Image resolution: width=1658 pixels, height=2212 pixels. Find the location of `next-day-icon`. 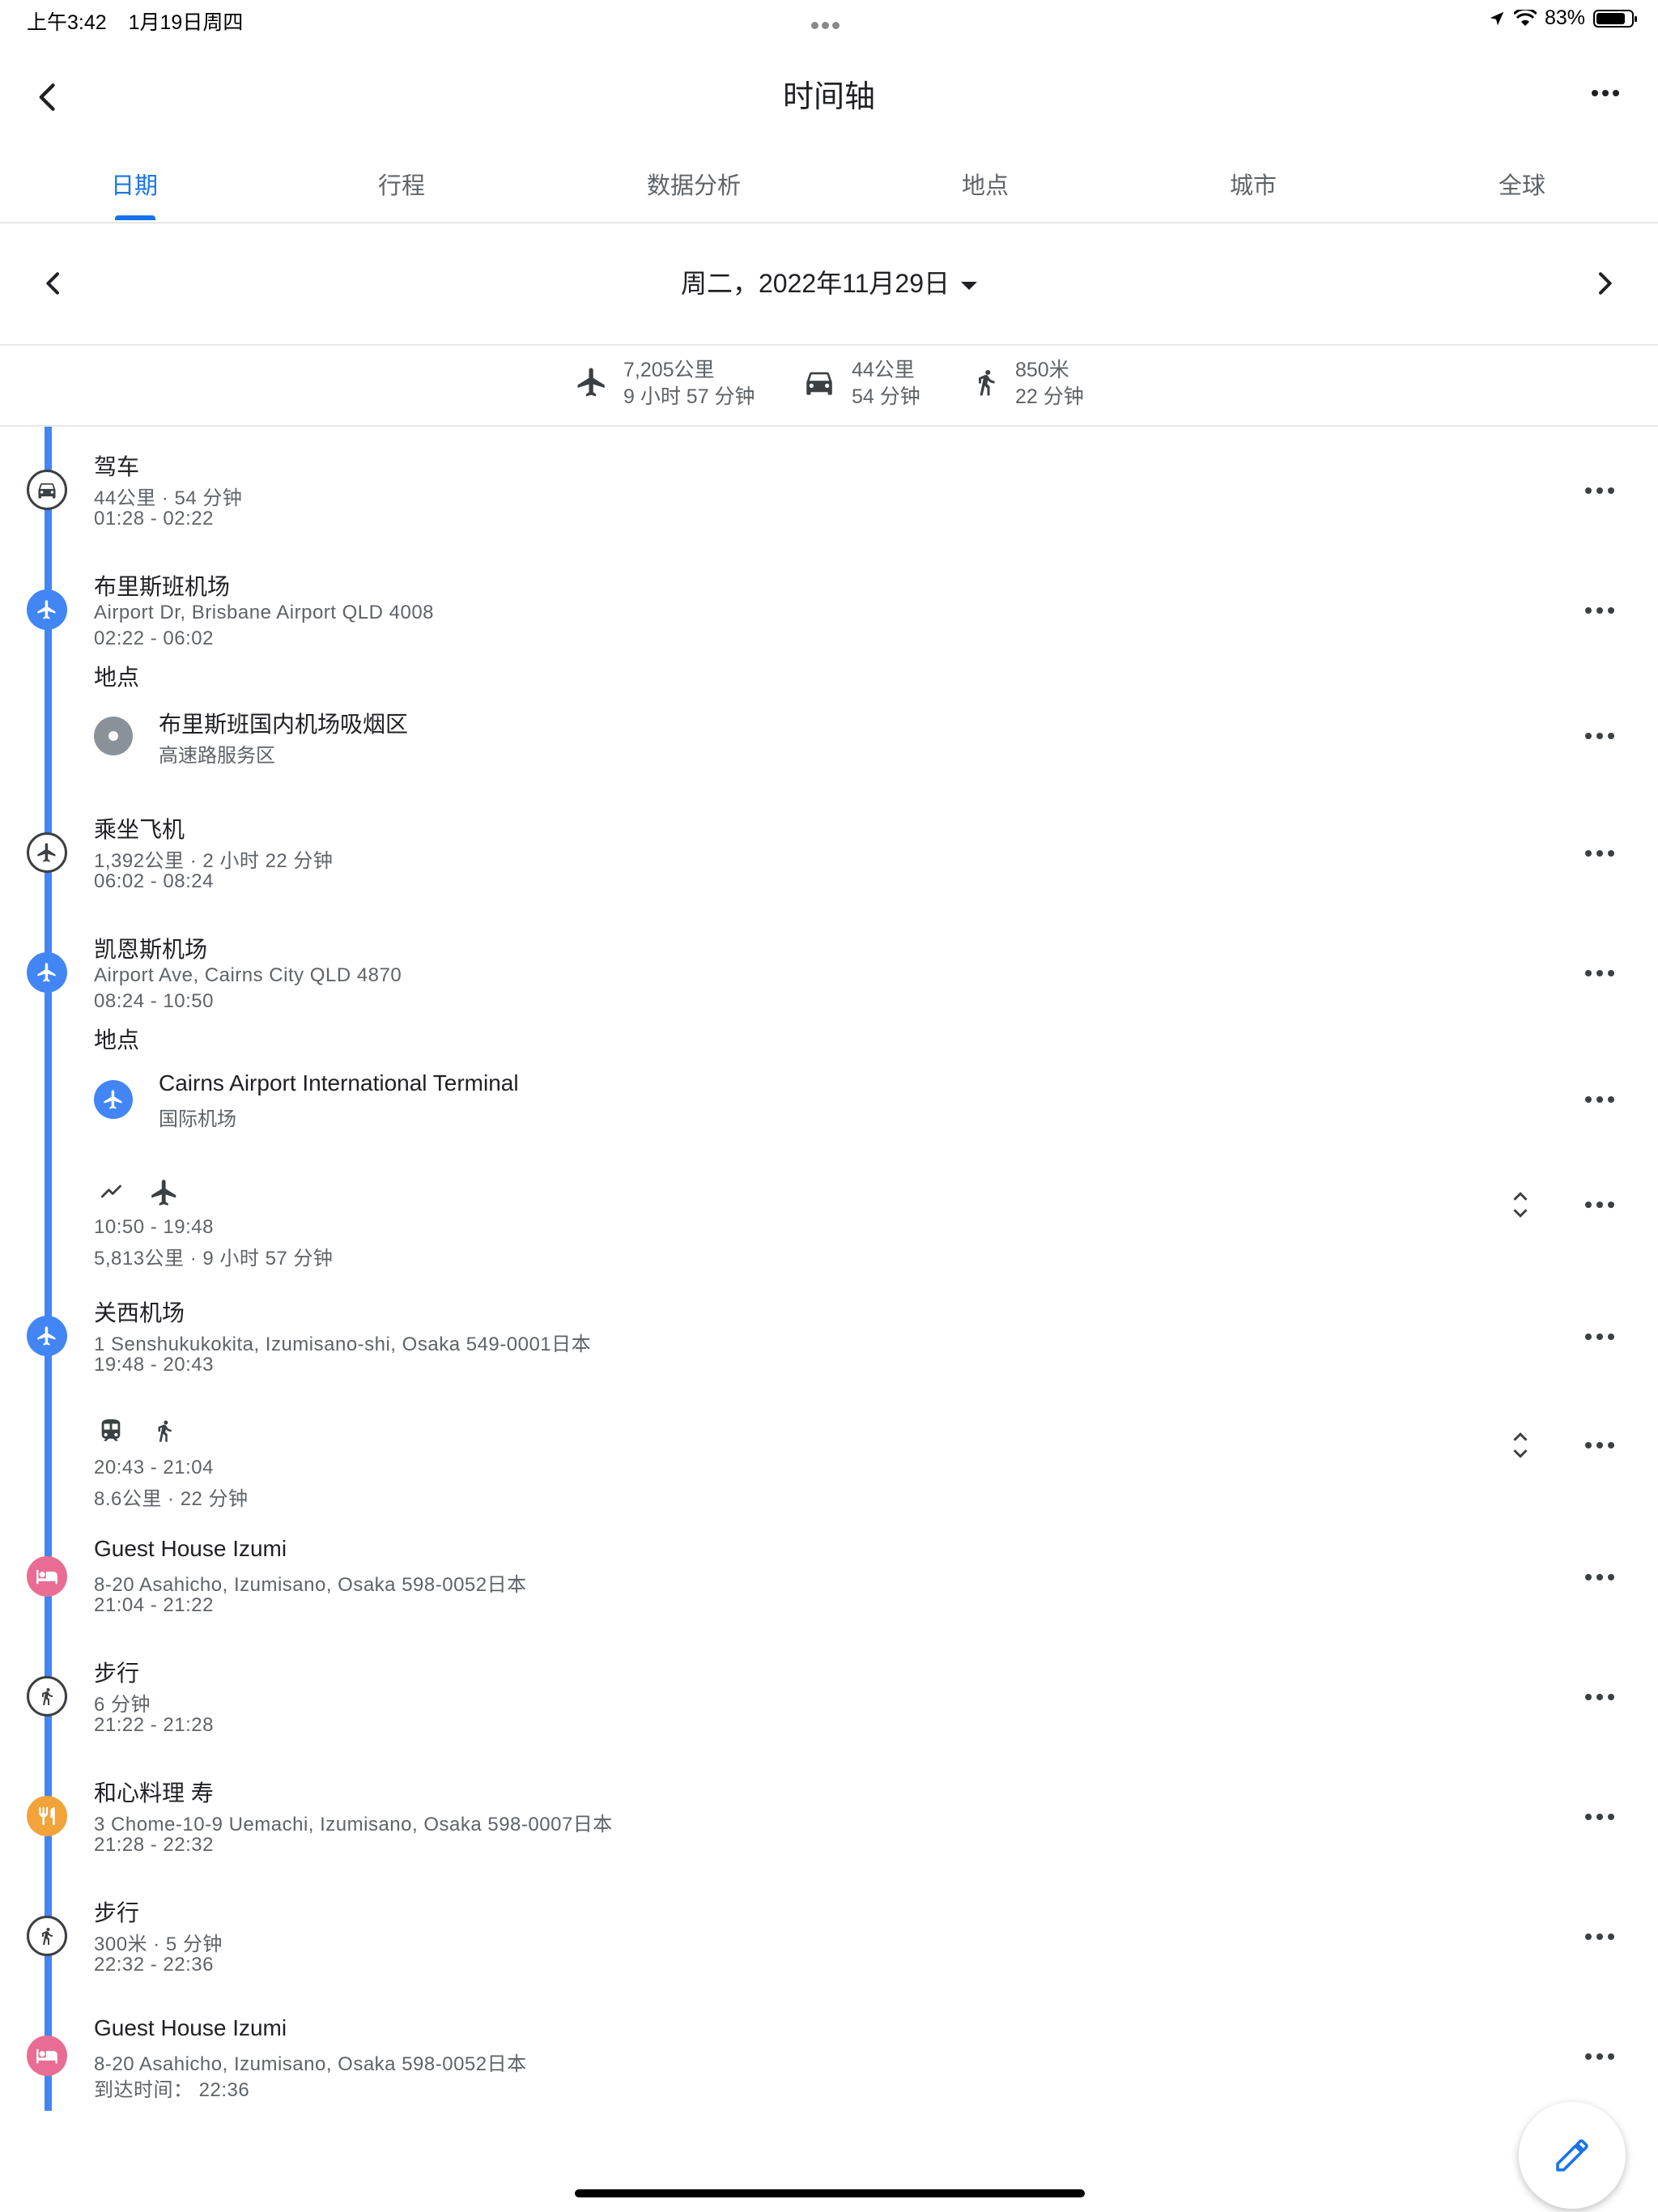

next-day-icon is located at coordinates (1604, 284).